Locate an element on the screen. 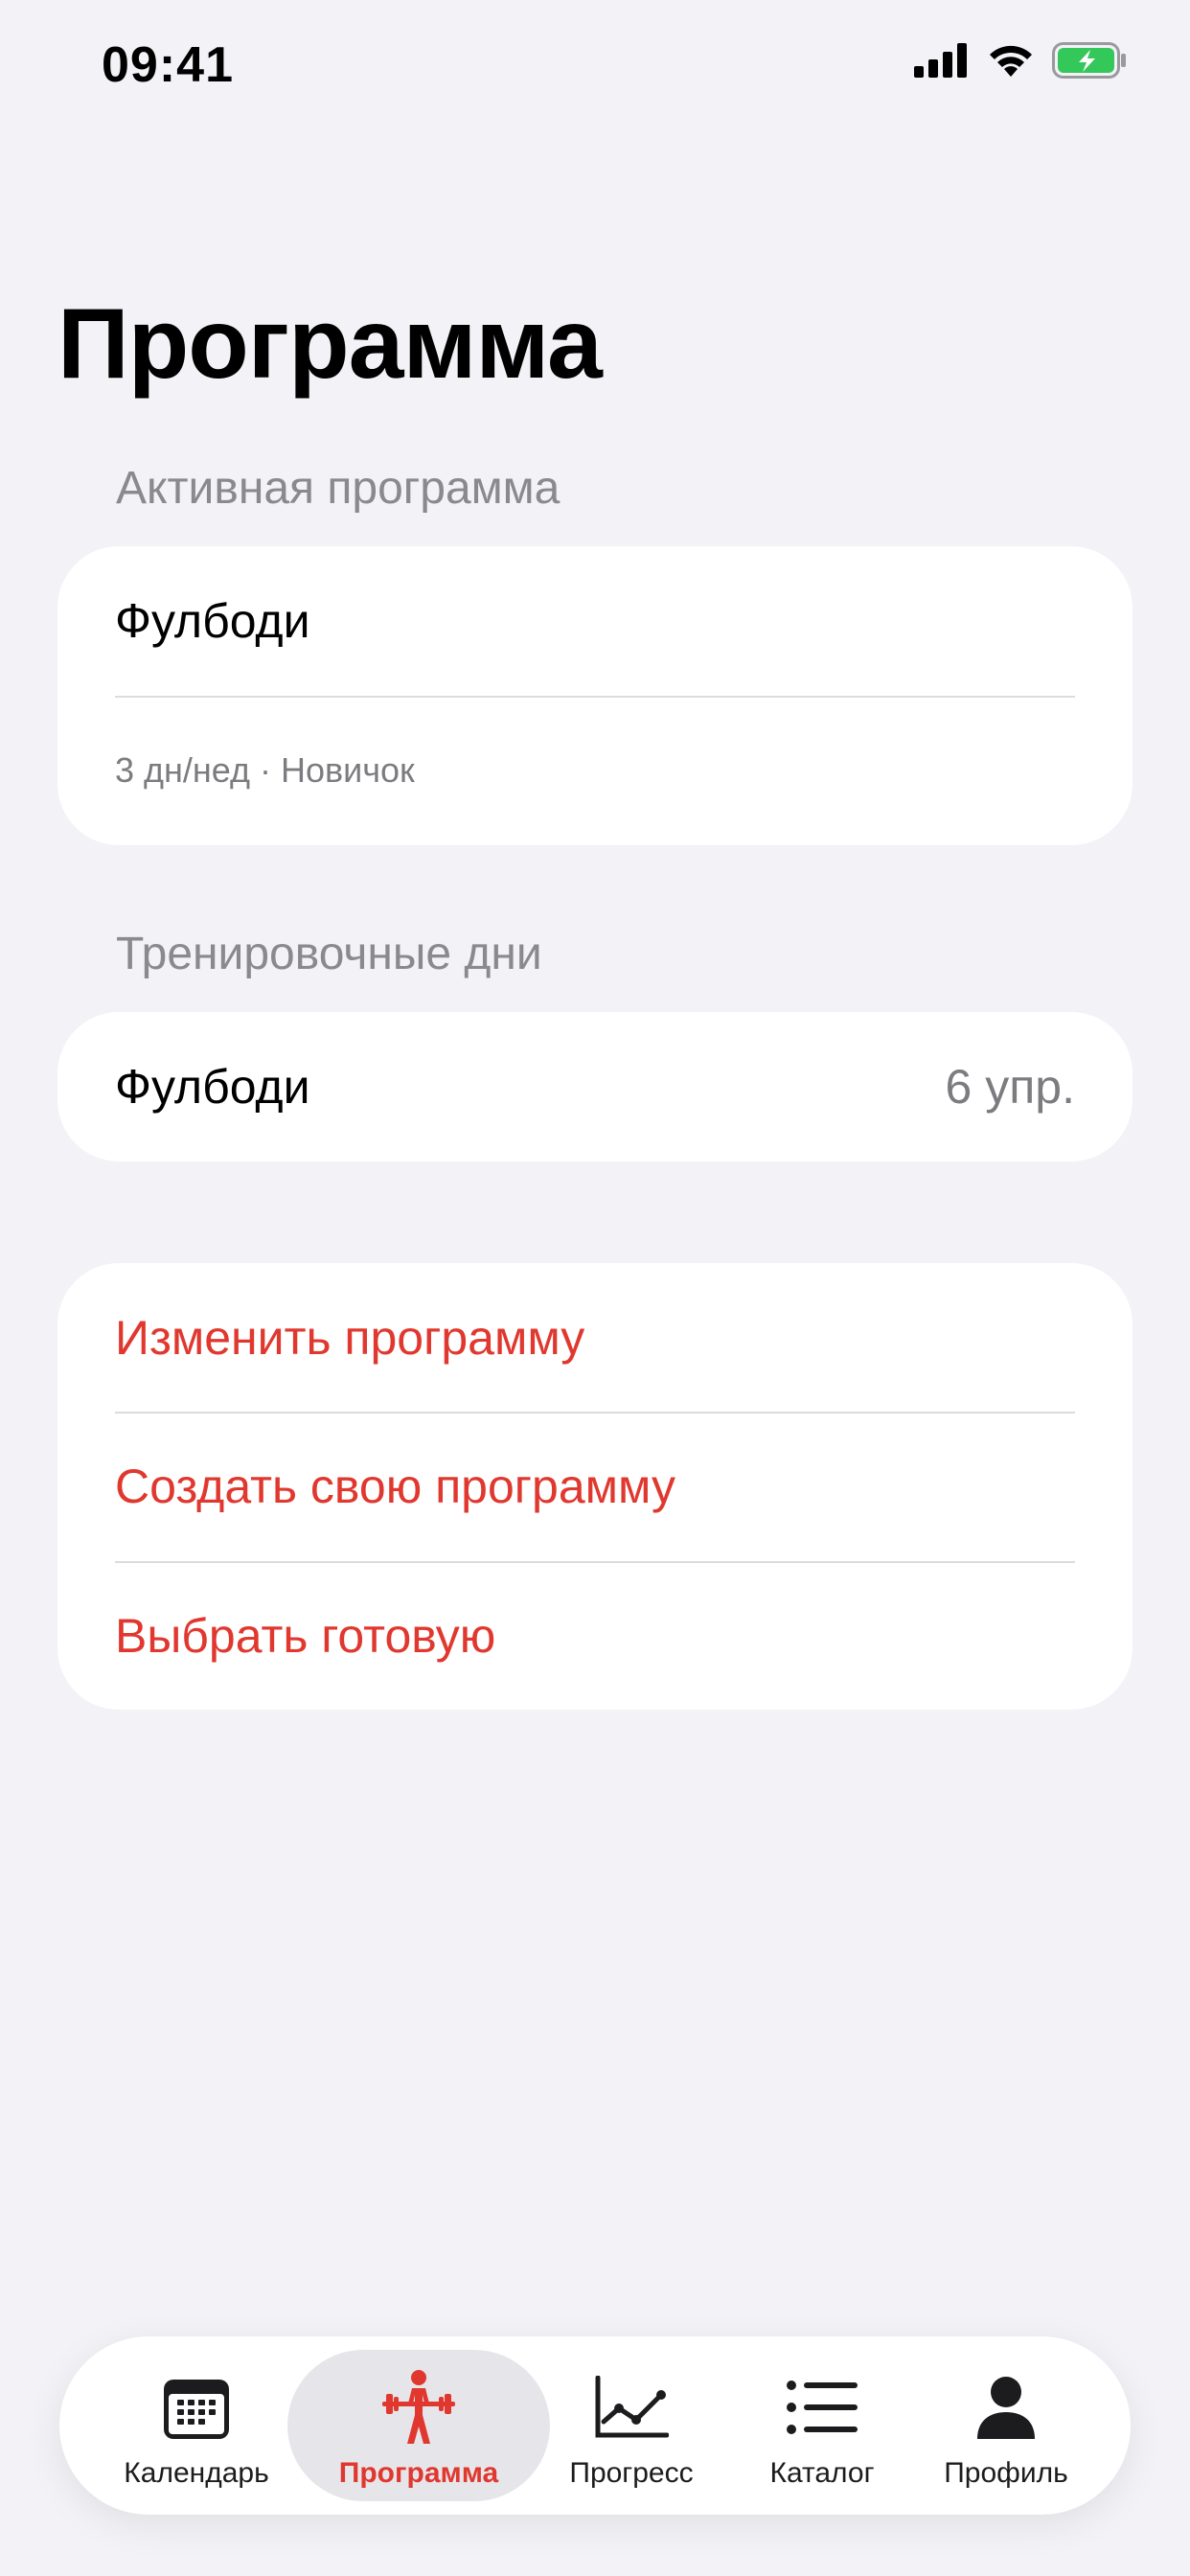  status-time: 09:41 is located at coordinates (168, 65).